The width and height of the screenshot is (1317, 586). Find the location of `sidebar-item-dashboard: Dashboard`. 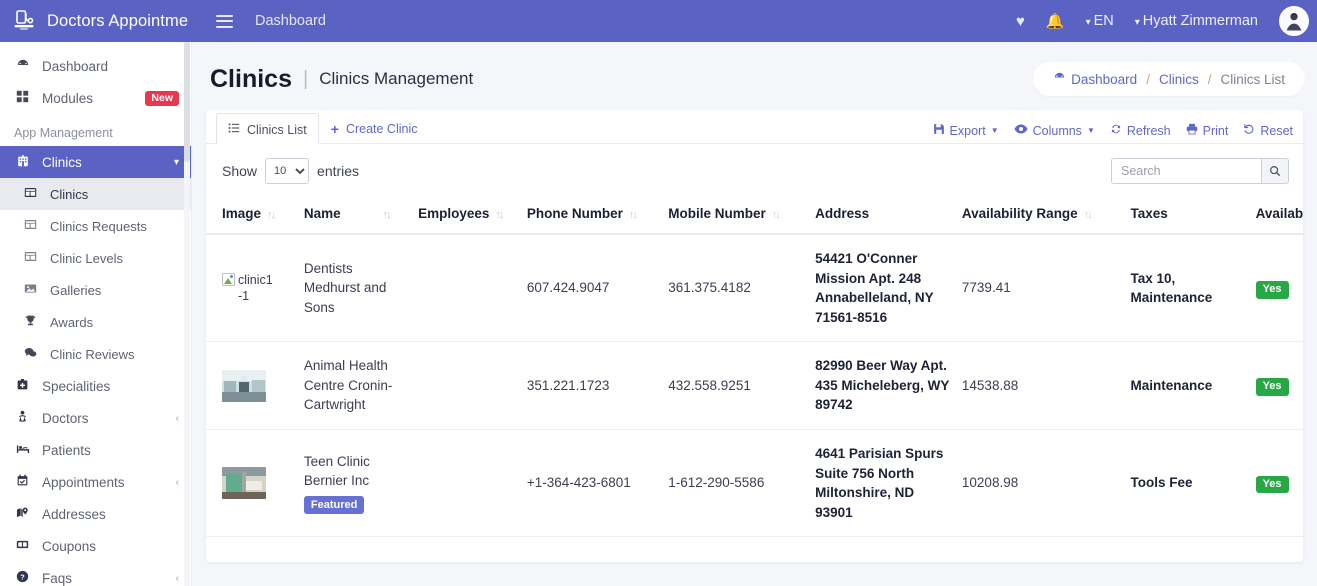

sidebar-item-dashboard: Dashboard is located at coordinates (95, 66).